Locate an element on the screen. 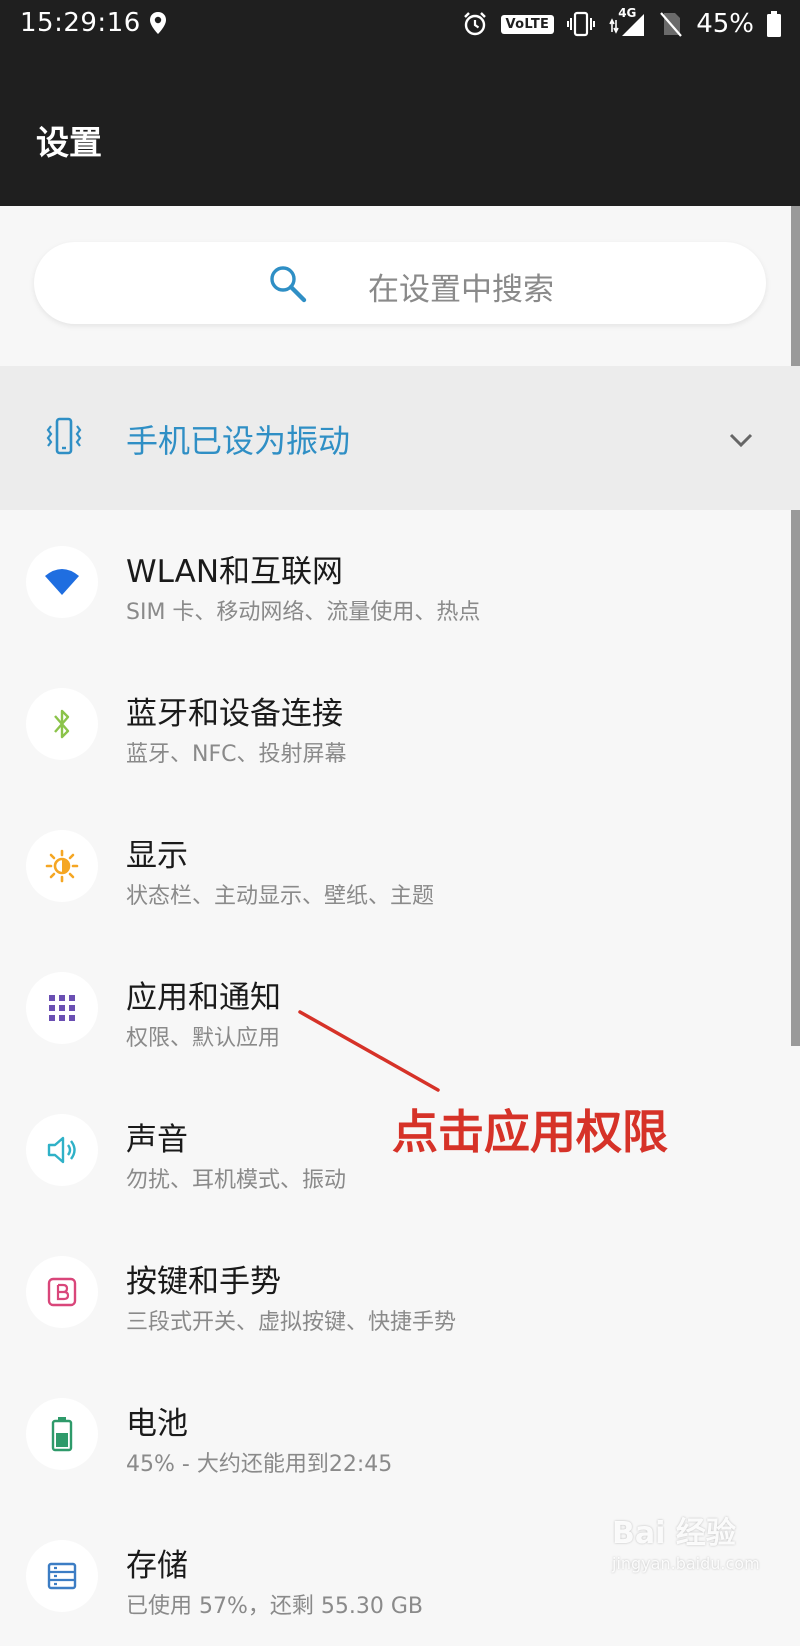 The image size is (800, 1646). status-time: 15:29:16 is located at coordinates (80, 23).